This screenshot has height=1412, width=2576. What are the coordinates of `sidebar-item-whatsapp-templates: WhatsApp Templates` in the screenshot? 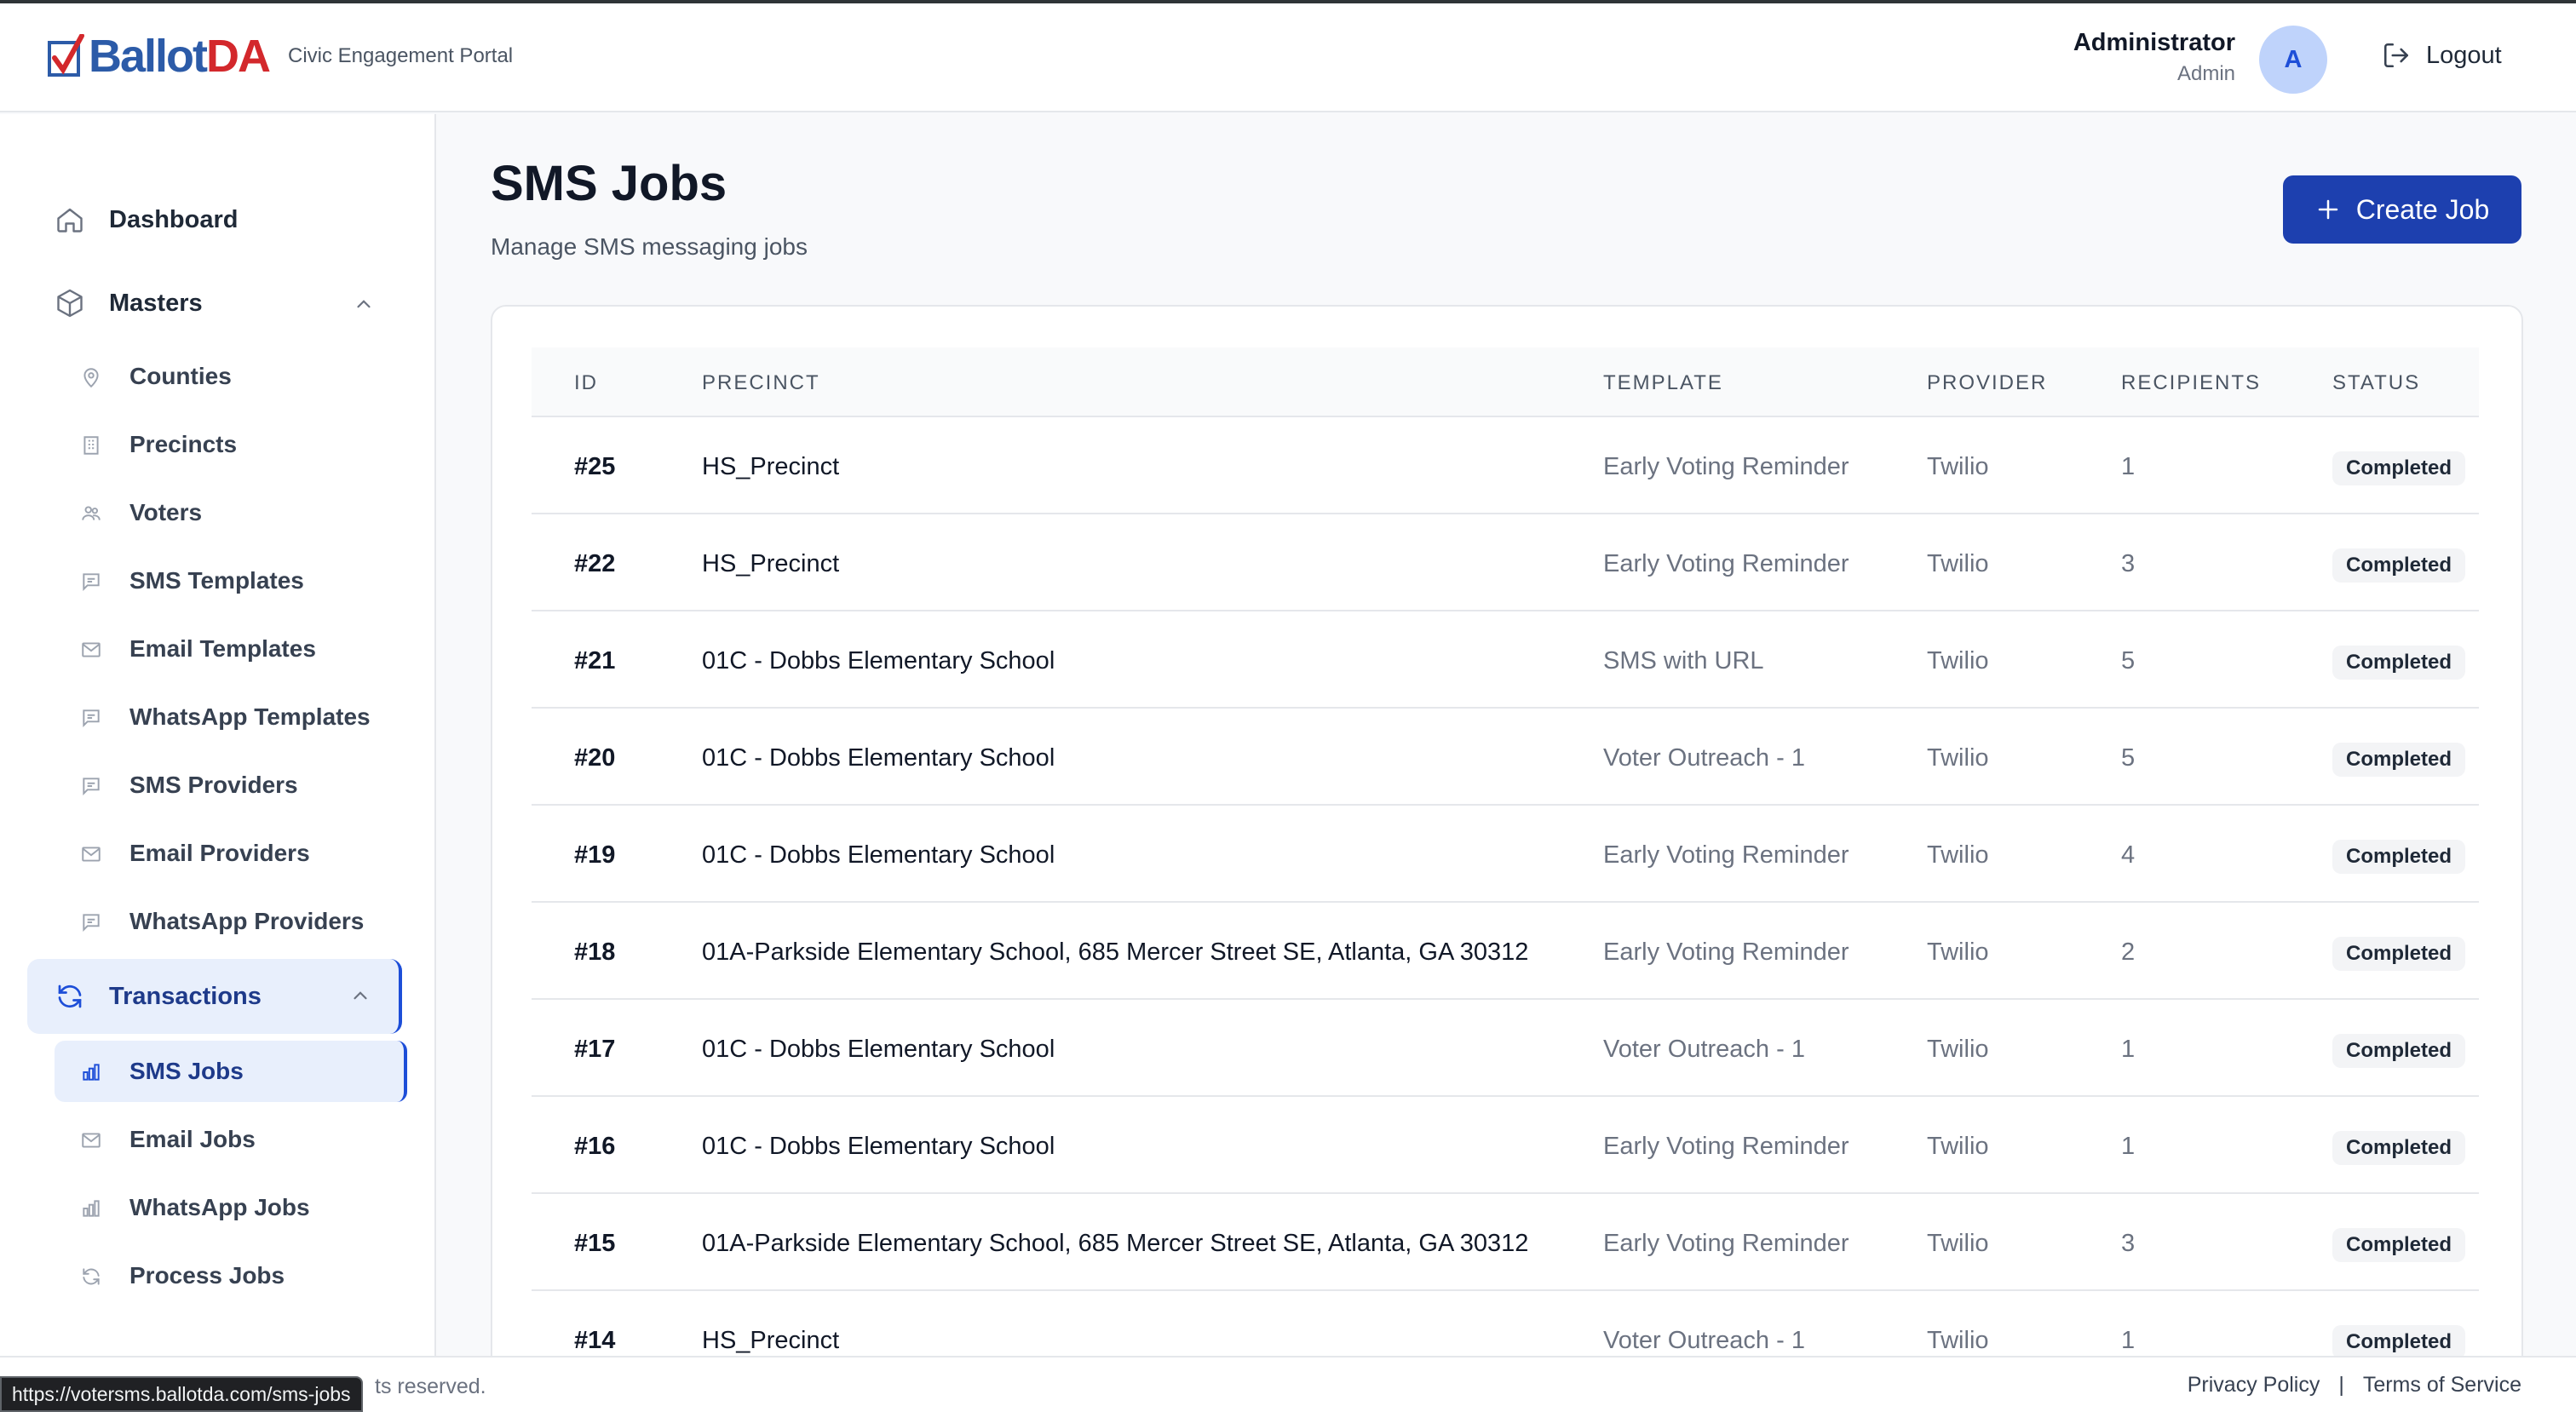 It's located at (231, 717).